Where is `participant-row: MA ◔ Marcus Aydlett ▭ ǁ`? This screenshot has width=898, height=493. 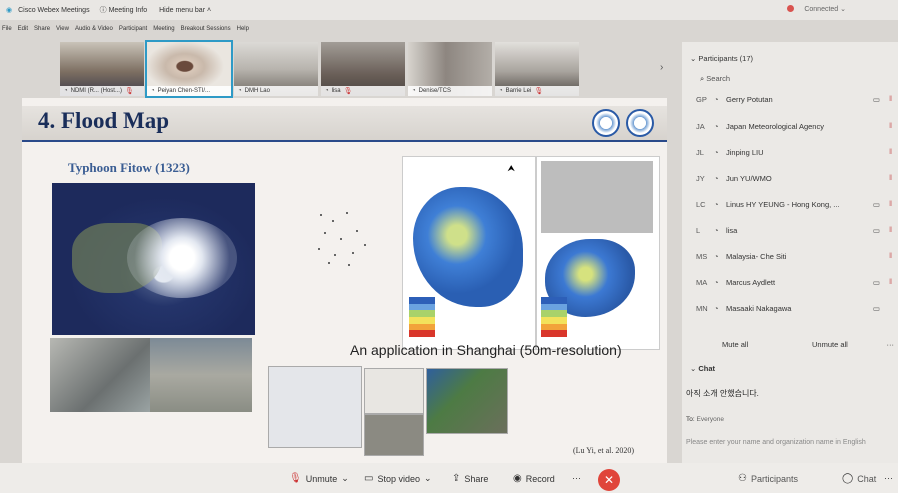 participant-row: MA ◔ Marcus Aydlett ▭ ǁ is located at coordinates (794, 282).